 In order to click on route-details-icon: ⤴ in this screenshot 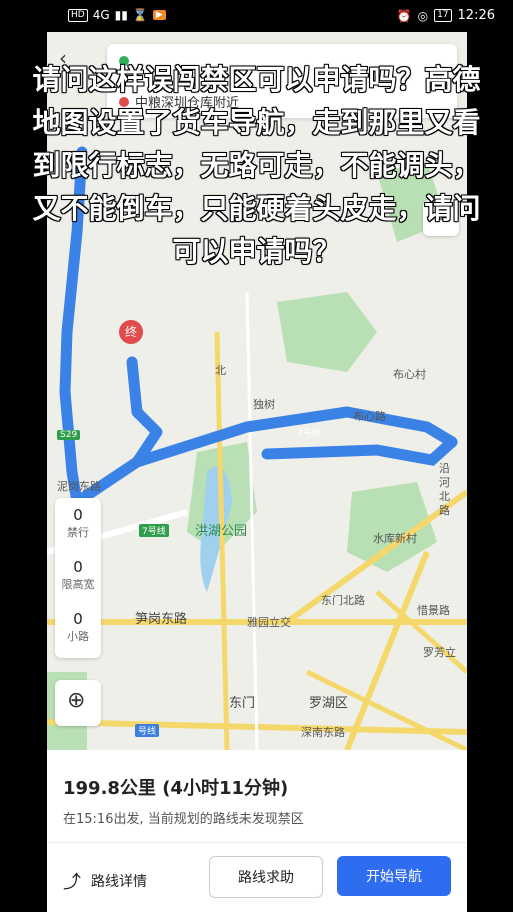, I will do `click(72, 882)`.